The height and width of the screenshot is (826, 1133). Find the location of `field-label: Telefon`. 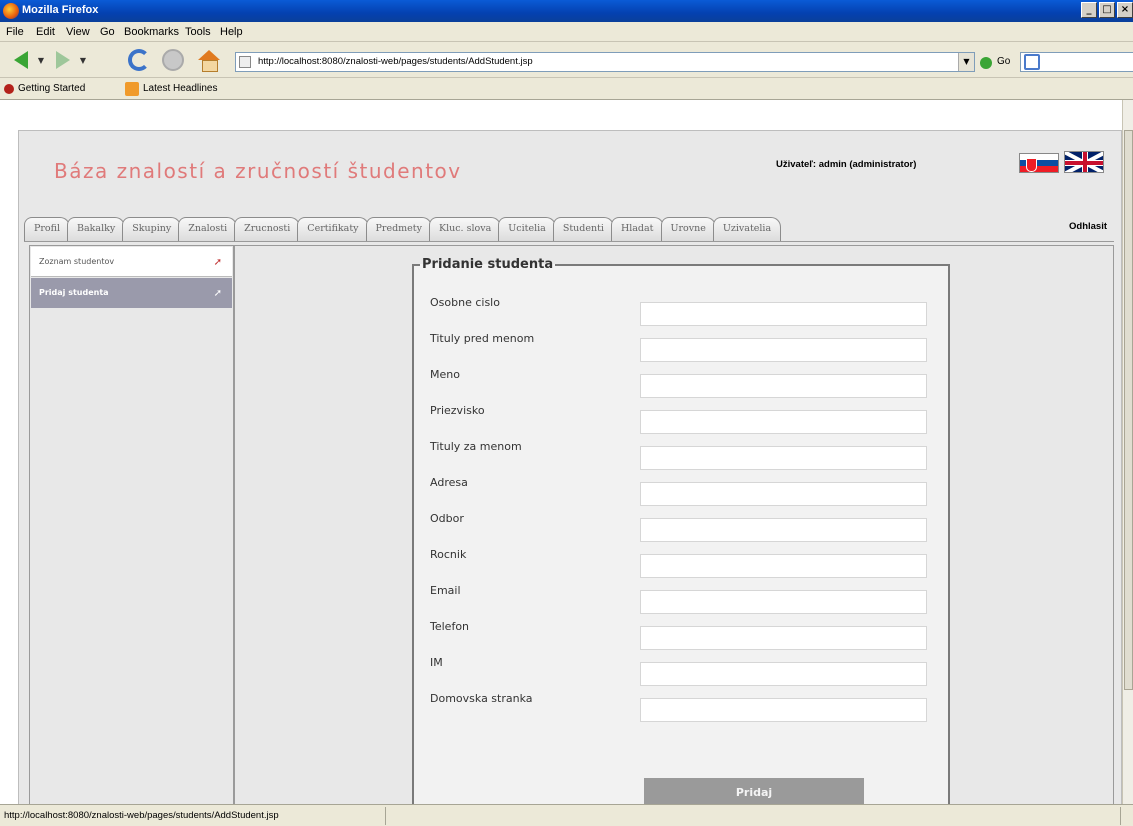

field-label: Telefon is located at coordinates (450, 626).